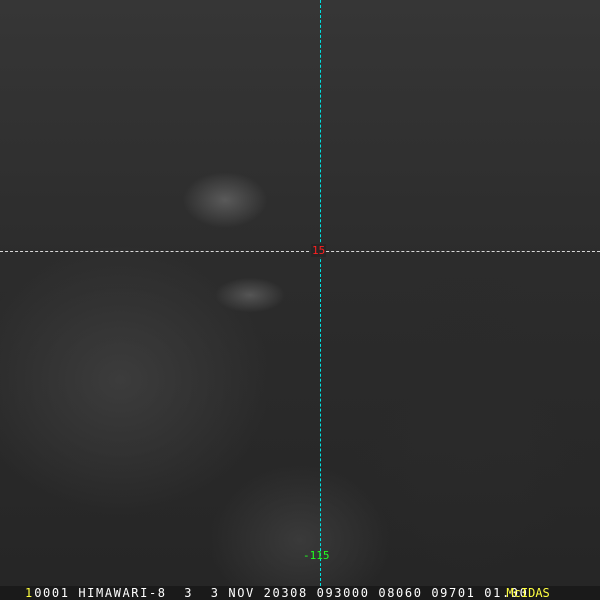 The height and width of the screenshot is (600, 600). Describe the element at coordinates (316, 555) in the screenshot. I see `longitude-label: -115` at that location.